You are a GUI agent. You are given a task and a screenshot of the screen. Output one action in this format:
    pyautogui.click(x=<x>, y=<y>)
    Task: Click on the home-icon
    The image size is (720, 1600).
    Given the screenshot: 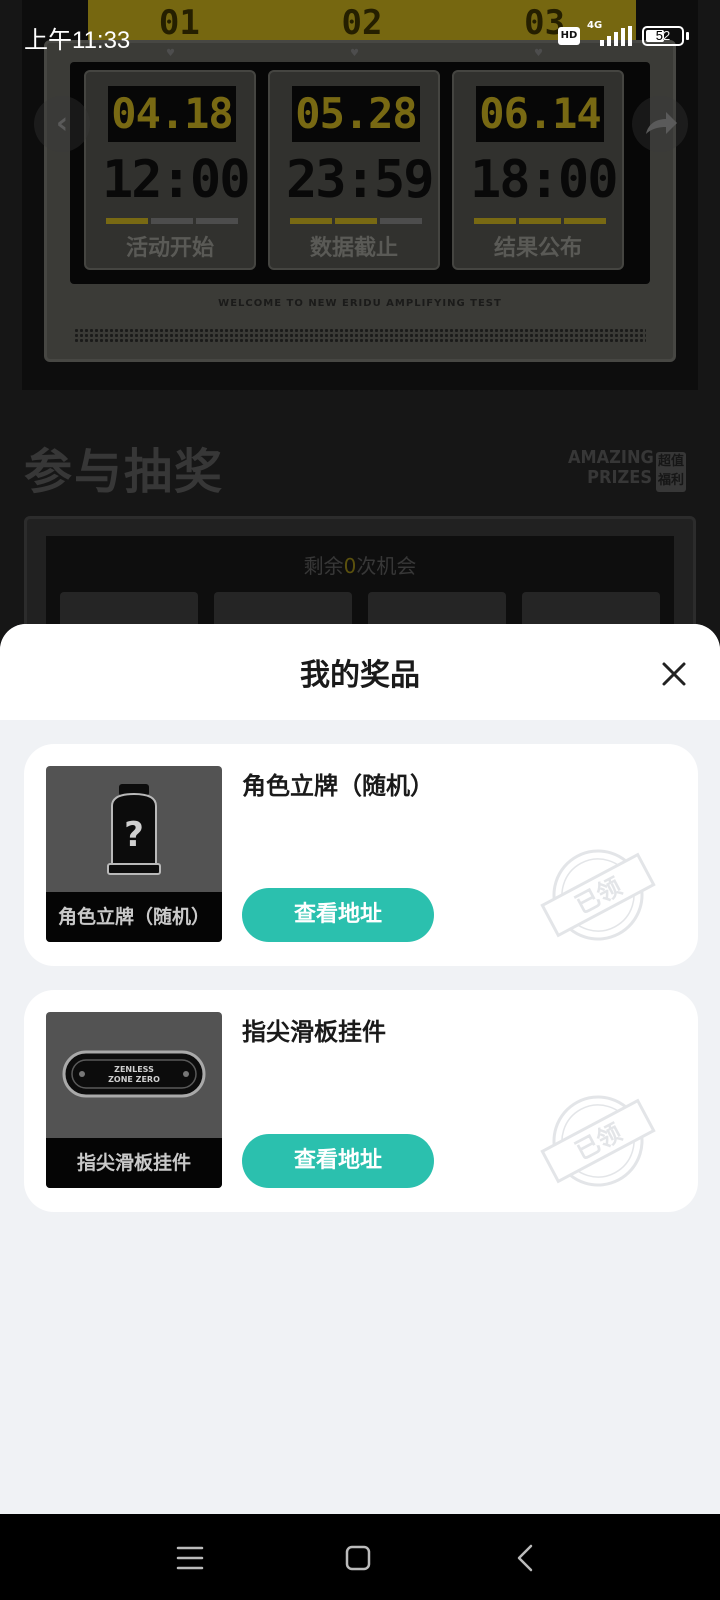 What is the action you would take?
    pyautogui.click(x=358, y=1558)
    